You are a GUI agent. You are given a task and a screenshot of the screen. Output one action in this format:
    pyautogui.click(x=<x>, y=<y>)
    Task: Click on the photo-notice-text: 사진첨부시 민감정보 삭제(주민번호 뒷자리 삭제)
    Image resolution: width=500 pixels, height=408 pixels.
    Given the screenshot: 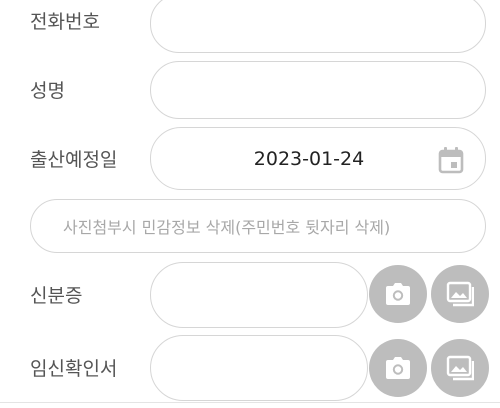 What is the action you would take?
    pyautogui.click(x=227, y=227)
    